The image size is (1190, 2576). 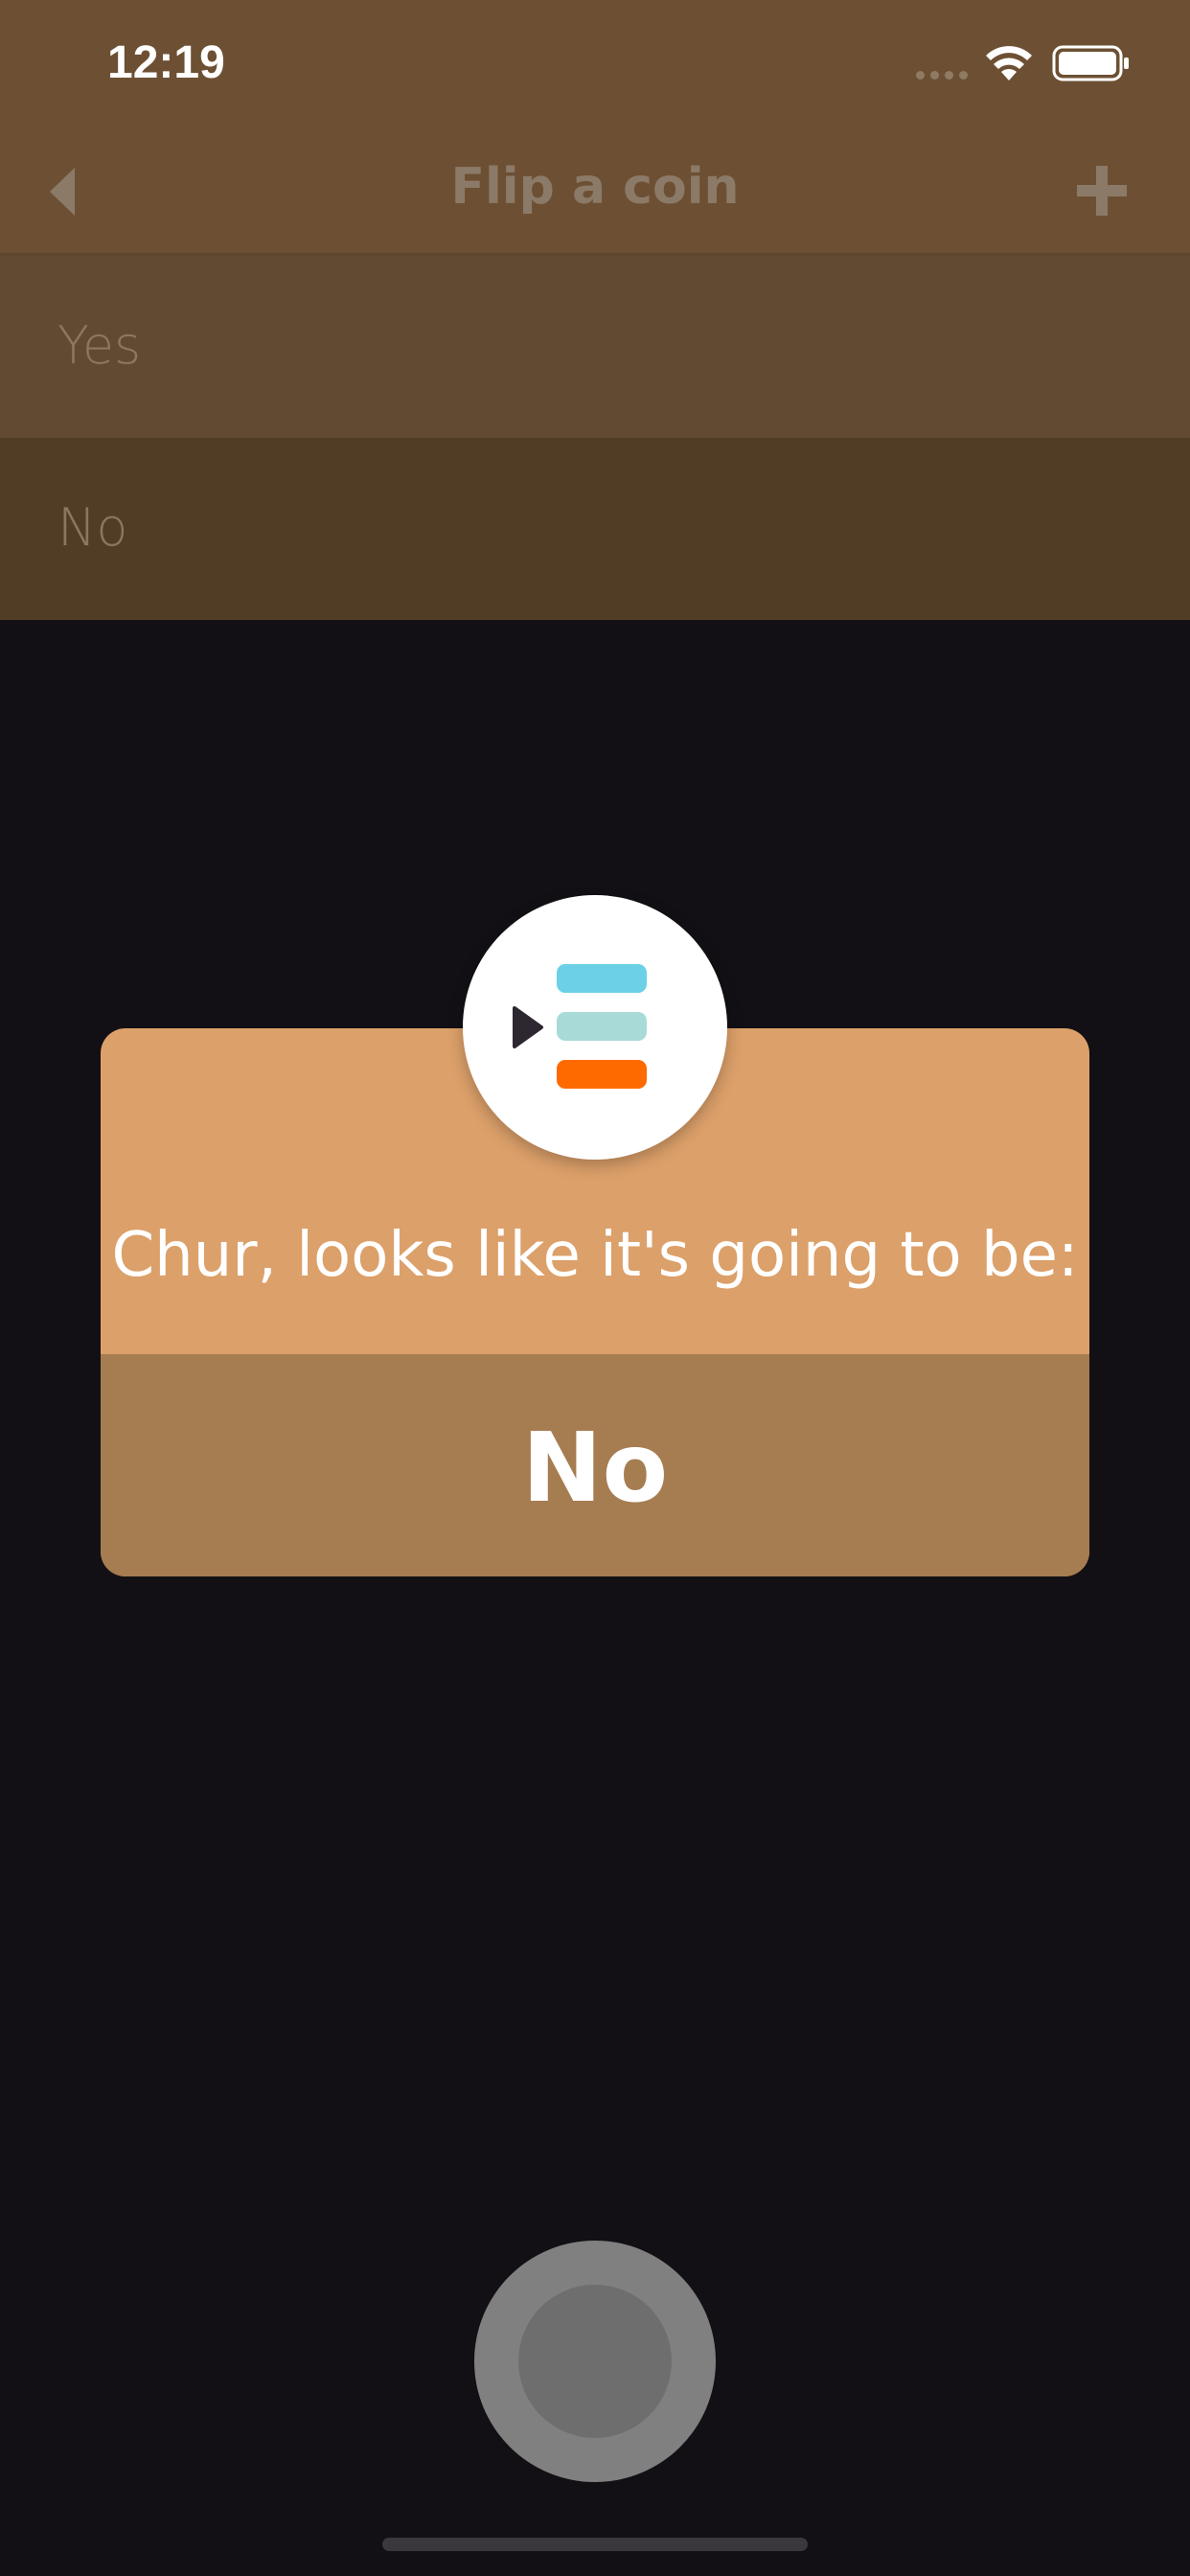 I want to click on status-time: 12:19, so click(x=166, y=63).